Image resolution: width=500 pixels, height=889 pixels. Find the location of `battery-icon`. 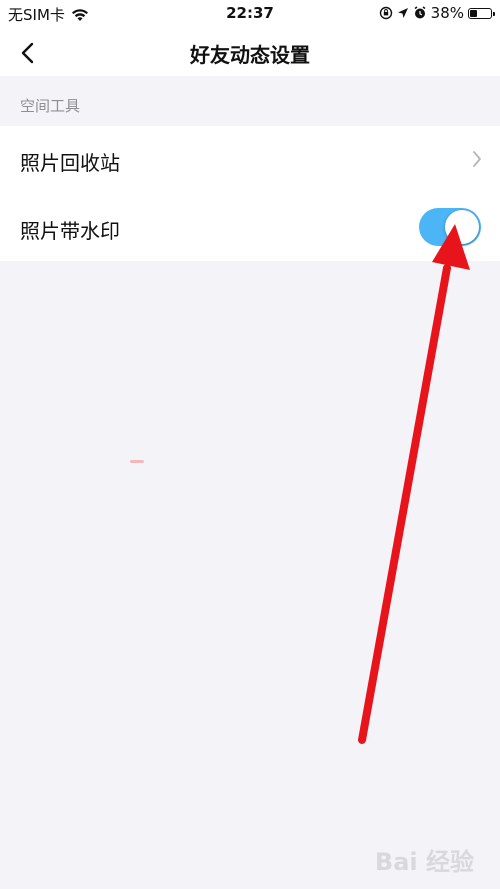

battery-icon is located at coordinates (481, 13).